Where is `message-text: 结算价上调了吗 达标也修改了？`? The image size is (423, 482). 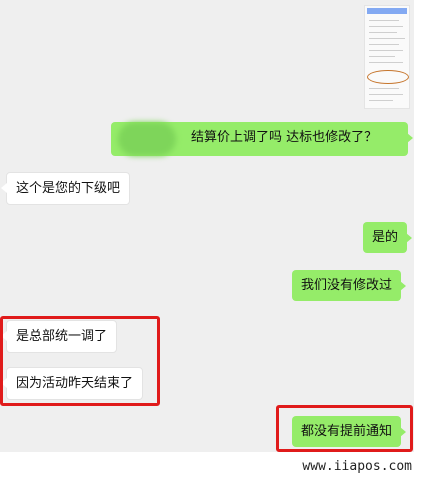
message-text: 结算价上调了吗 达标也修改了？ is located at coordinates (284, 137).